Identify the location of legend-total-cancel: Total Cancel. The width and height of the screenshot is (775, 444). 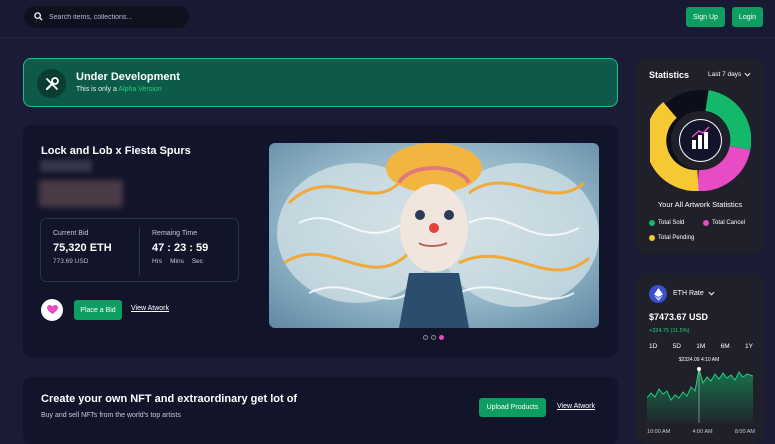
(724, 223).